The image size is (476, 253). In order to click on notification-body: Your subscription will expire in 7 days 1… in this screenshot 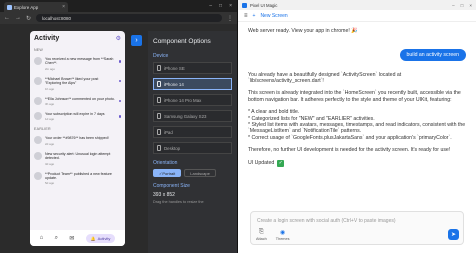, I will do `click(80, 116)`.